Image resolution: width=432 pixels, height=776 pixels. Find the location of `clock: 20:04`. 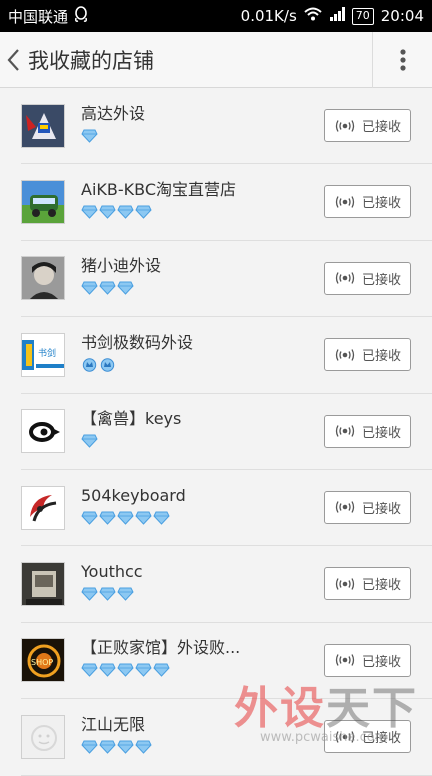

clock: 20:04 is located at coordinates (402, 16).